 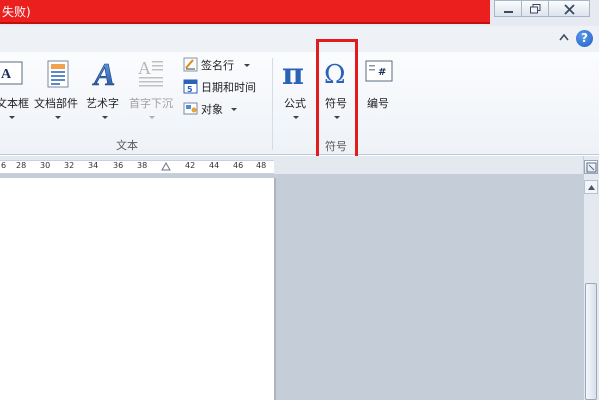 I want to click on ruler-number: 30, so click(x=45, y=165).